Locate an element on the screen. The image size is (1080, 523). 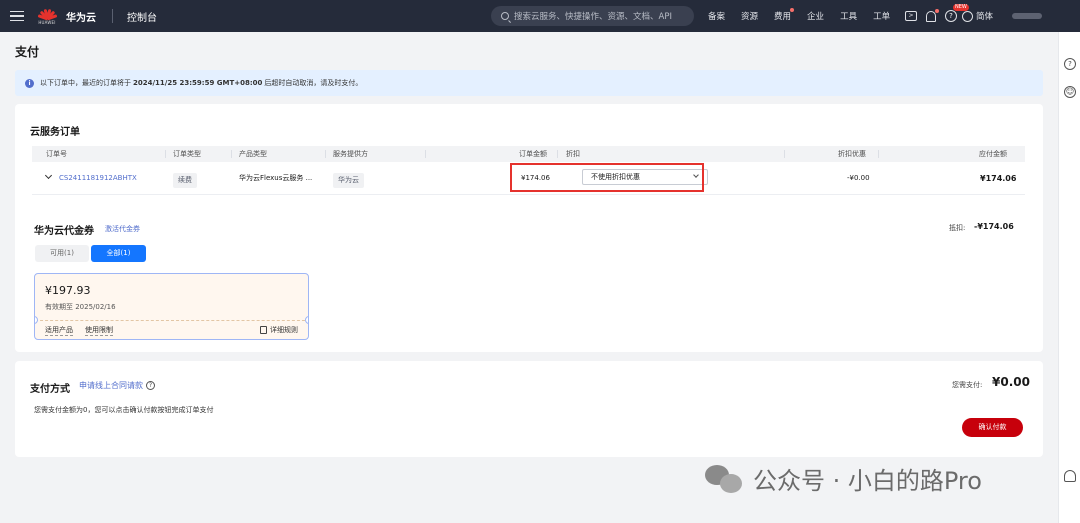
col-order-amount: 订单金额 is located at coordinates (533, 154).